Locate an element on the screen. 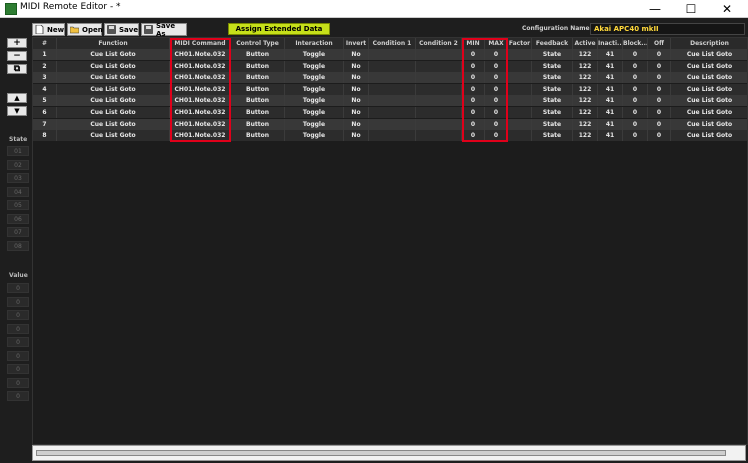 This screenshot has height=463, width=748. move-down-button: ▼ is located at coordinates (17, 111).